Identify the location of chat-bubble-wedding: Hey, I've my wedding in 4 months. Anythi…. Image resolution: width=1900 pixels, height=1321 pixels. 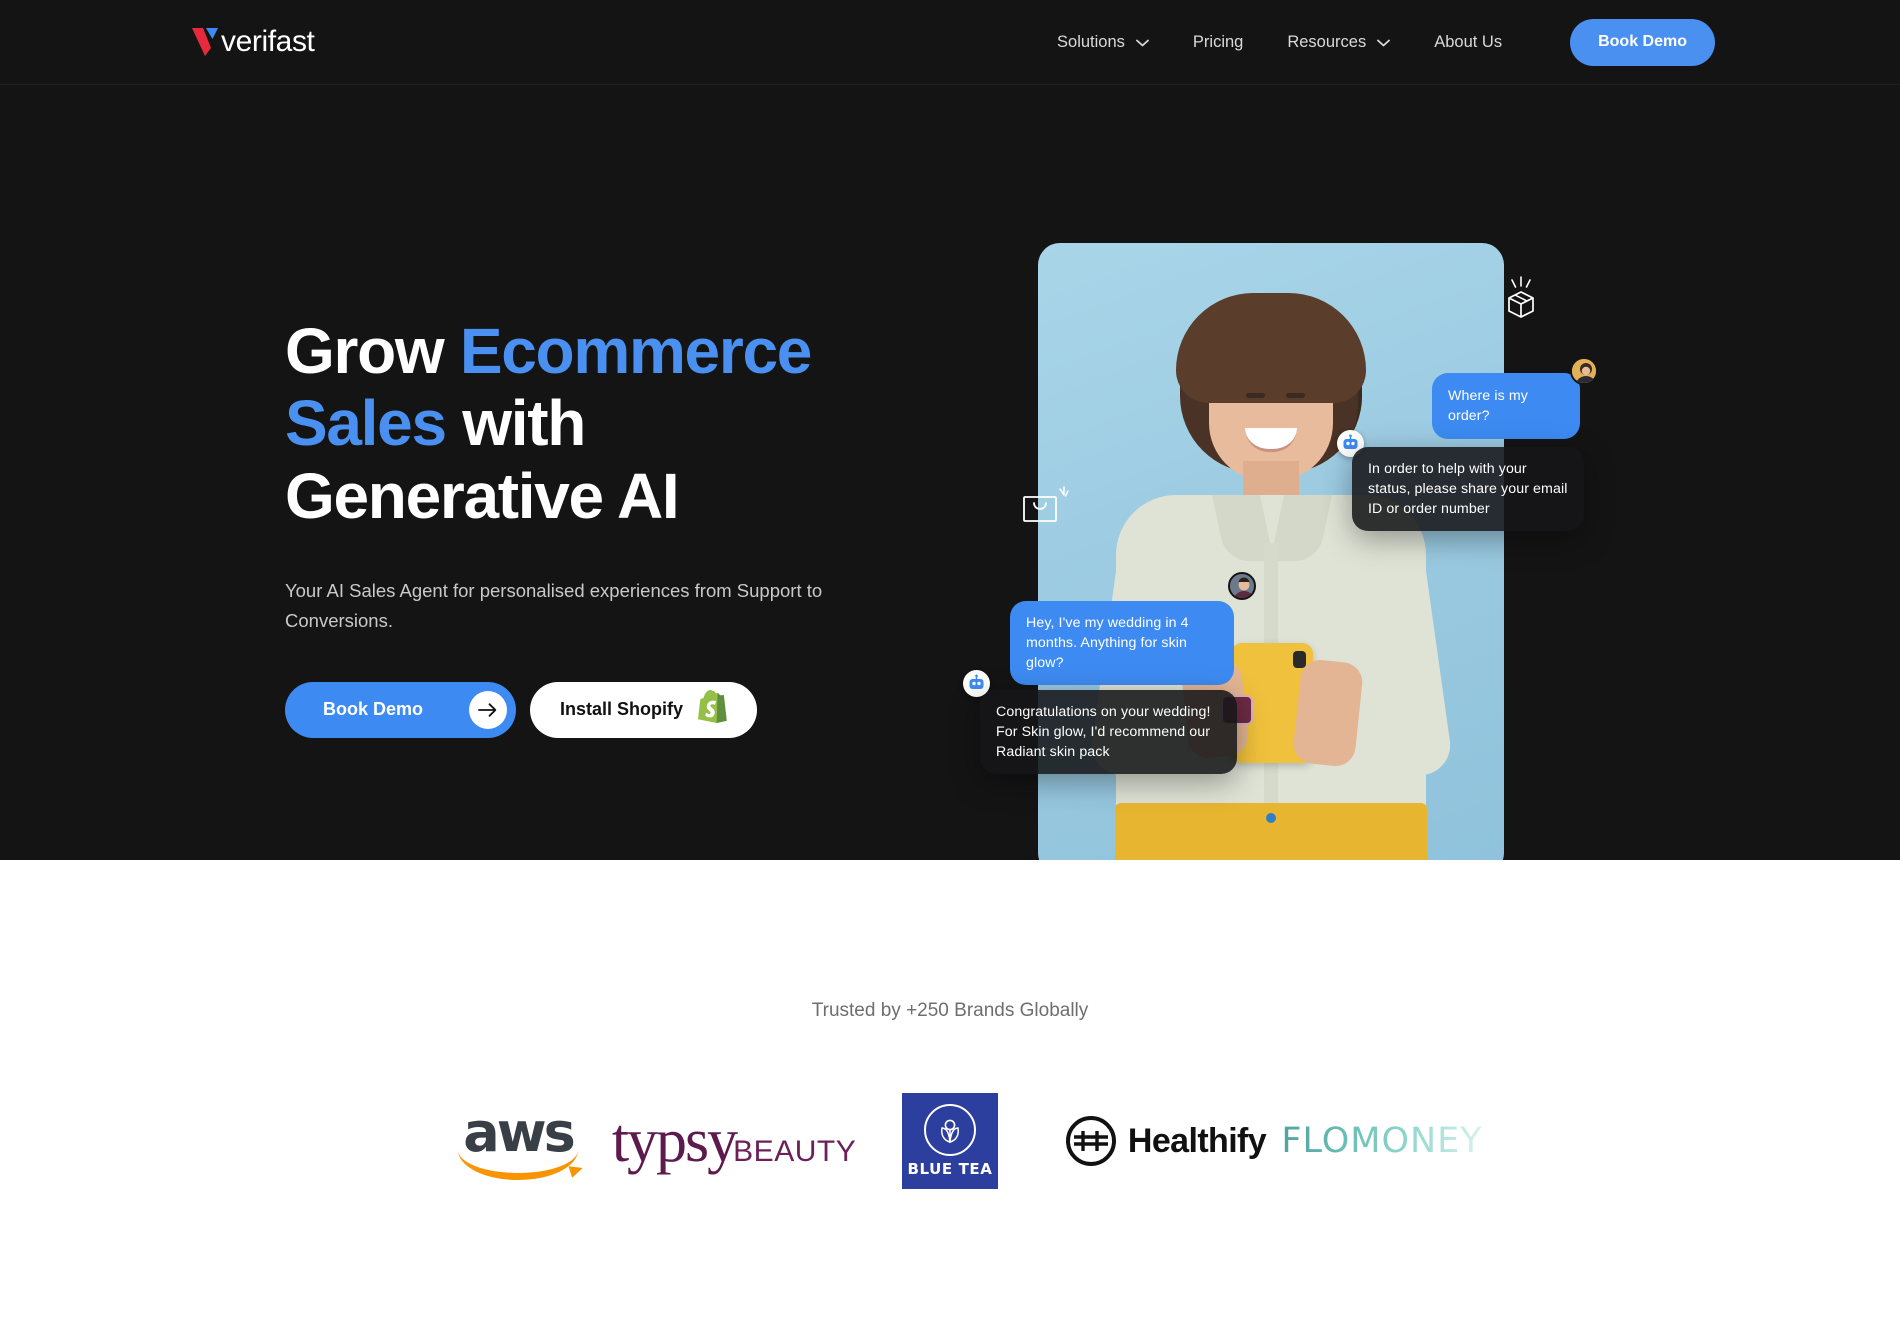
(1122, 643).